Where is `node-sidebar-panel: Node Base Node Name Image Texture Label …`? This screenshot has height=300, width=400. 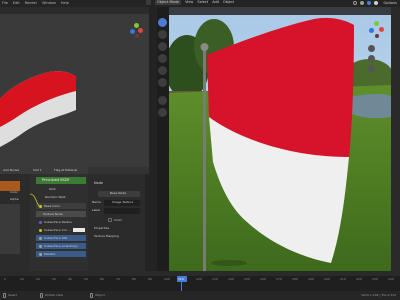 node-sidebar-panel: Node Base Node Name Image Texture Label … is located at coordinates (118, 219).